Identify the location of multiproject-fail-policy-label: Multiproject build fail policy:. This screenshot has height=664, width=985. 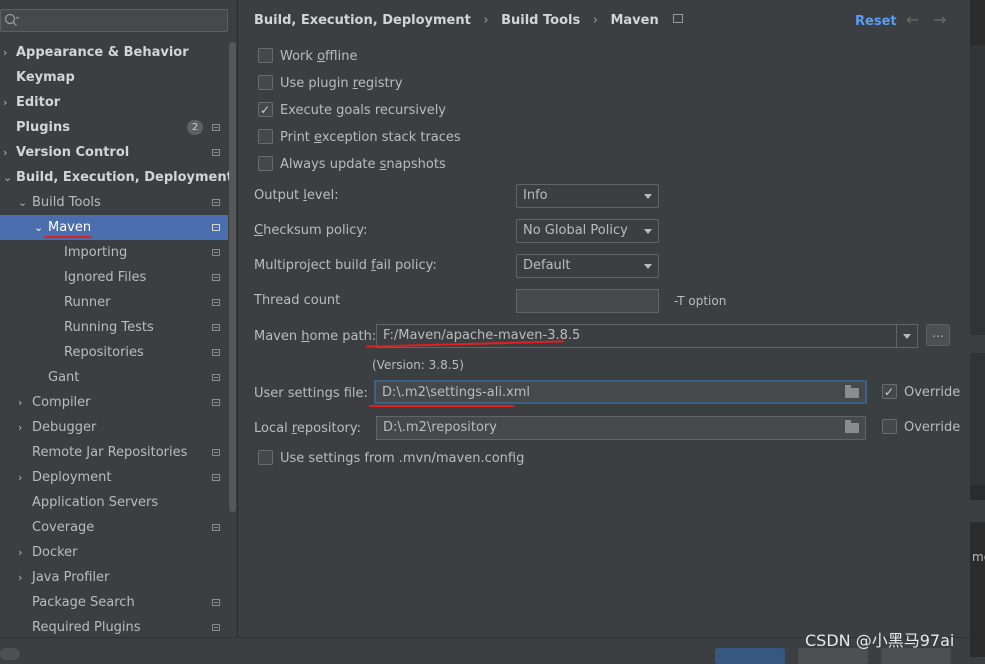
(345, 265).